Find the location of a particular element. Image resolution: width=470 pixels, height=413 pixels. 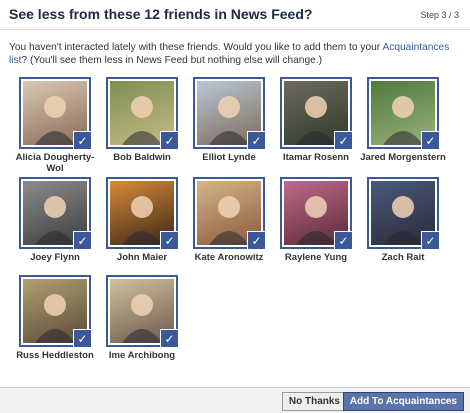

friend-tile: ✓ John Maier is located at coordinates (142, 220).